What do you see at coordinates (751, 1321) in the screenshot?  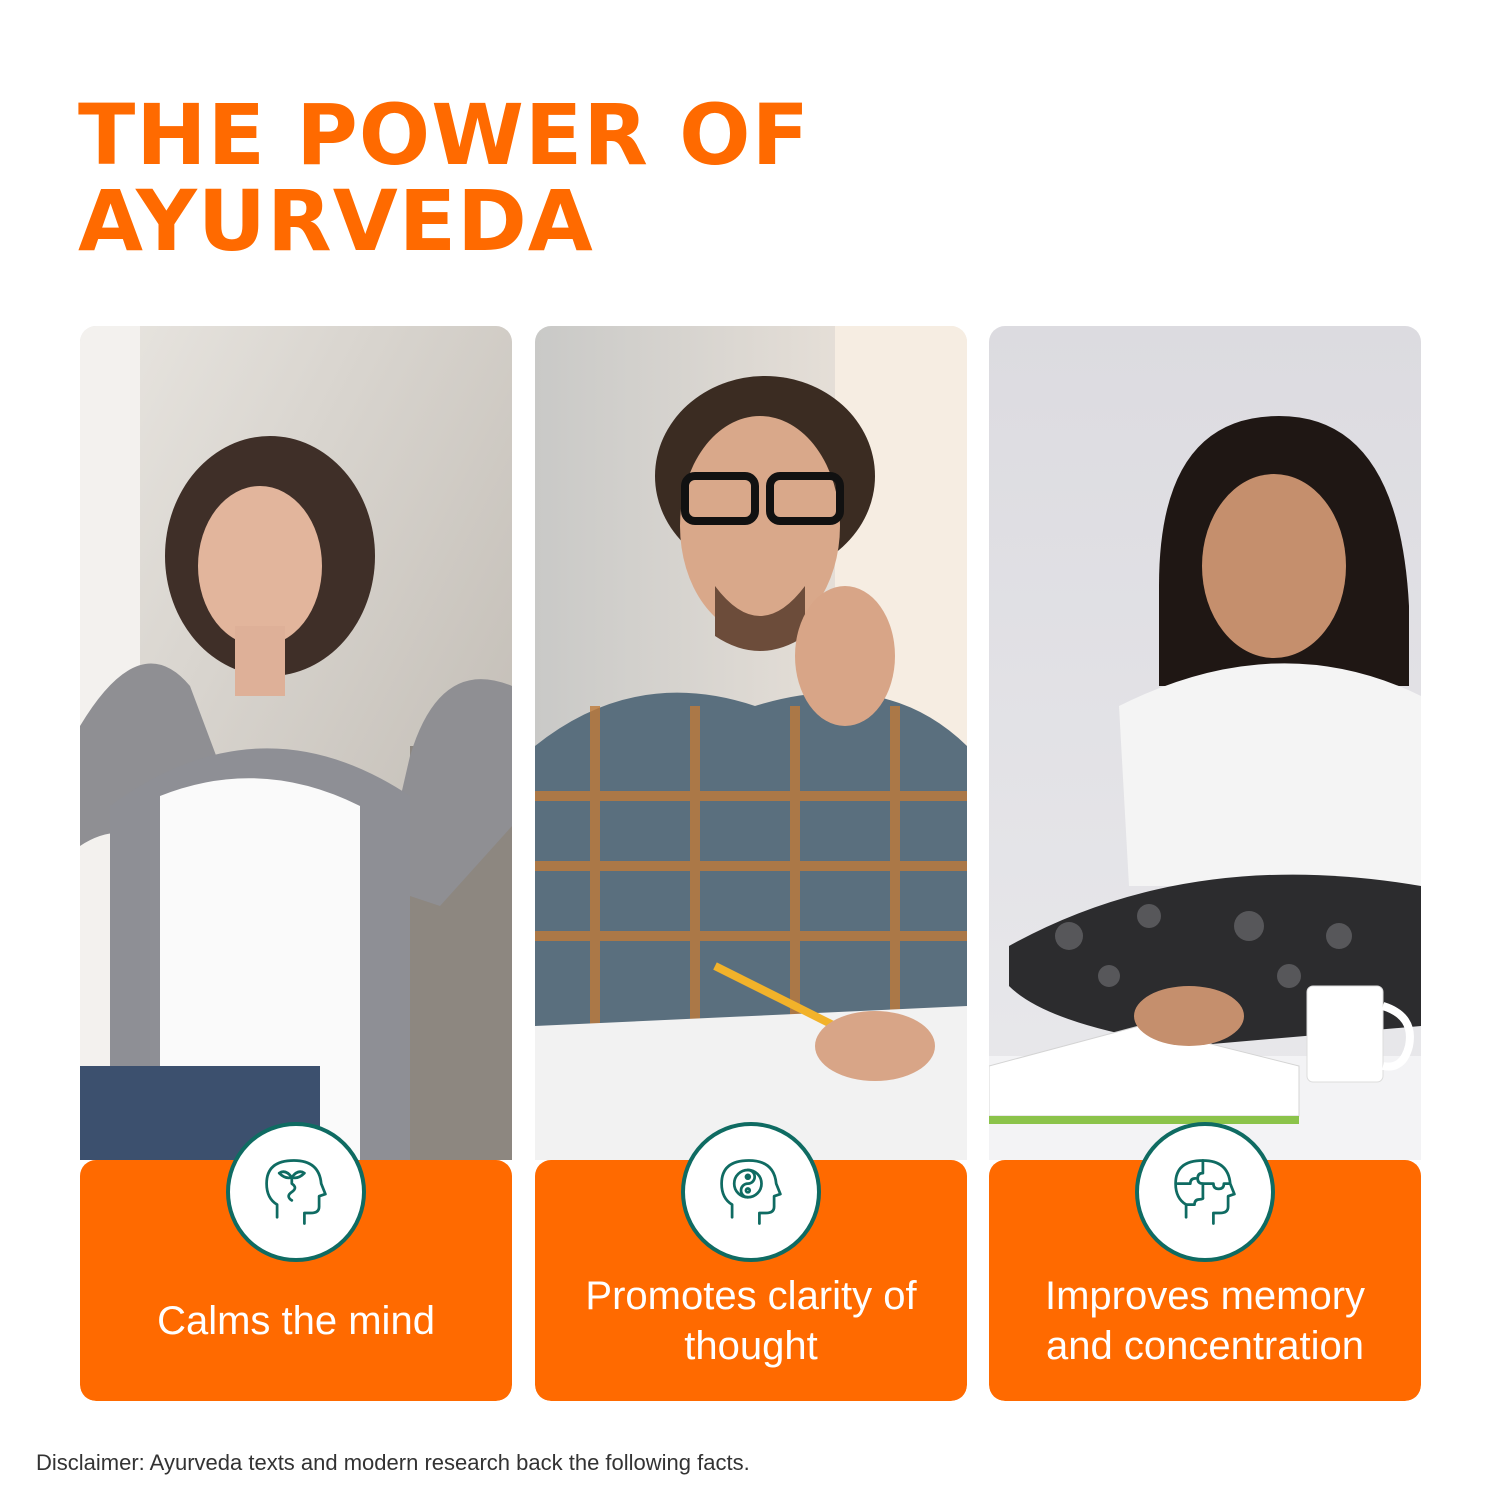 I see `benefit-caption: Promotes clarity of thought` at bounding box center [751, 1321].